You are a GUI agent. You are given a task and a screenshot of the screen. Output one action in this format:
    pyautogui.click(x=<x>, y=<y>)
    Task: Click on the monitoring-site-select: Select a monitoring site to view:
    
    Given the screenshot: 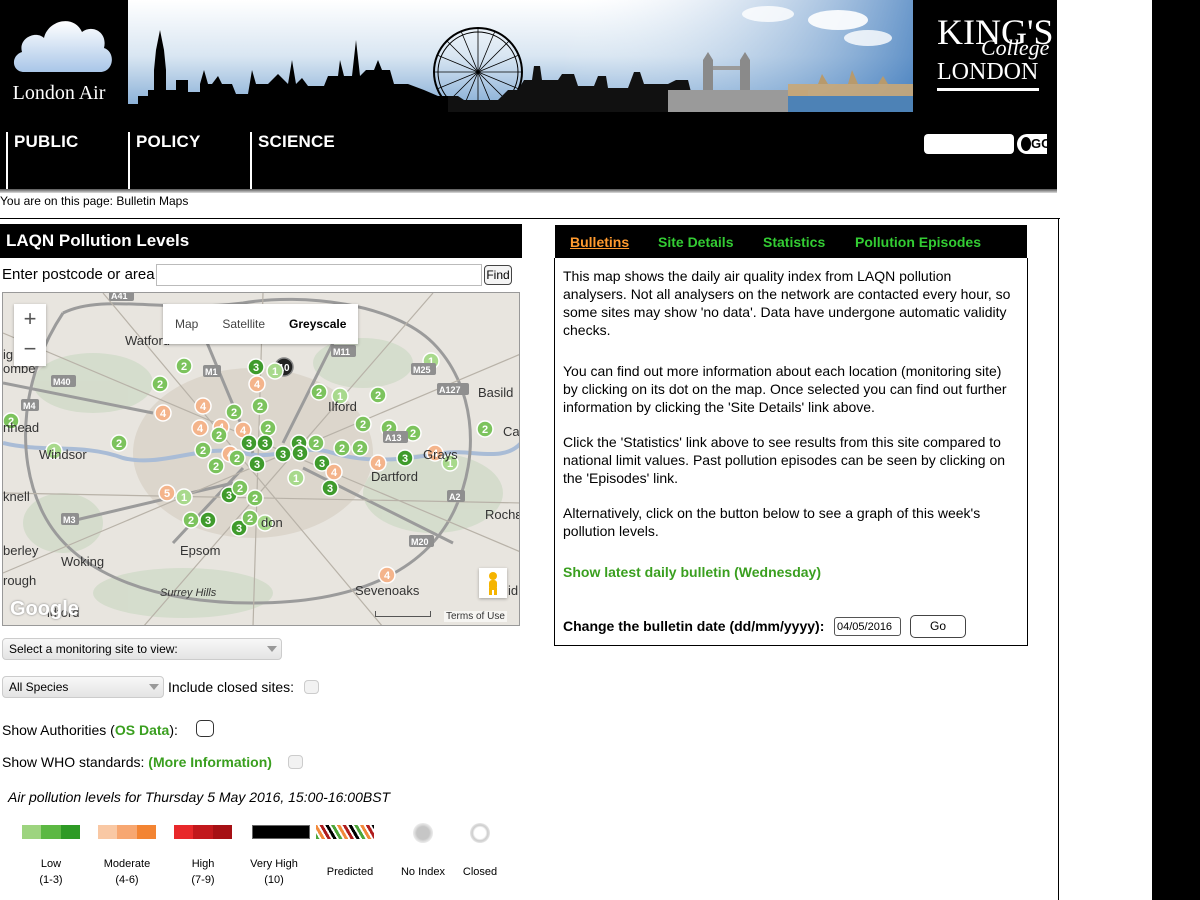 What is the action you would take?
    pyautogui.click(x=142, y=649)
    